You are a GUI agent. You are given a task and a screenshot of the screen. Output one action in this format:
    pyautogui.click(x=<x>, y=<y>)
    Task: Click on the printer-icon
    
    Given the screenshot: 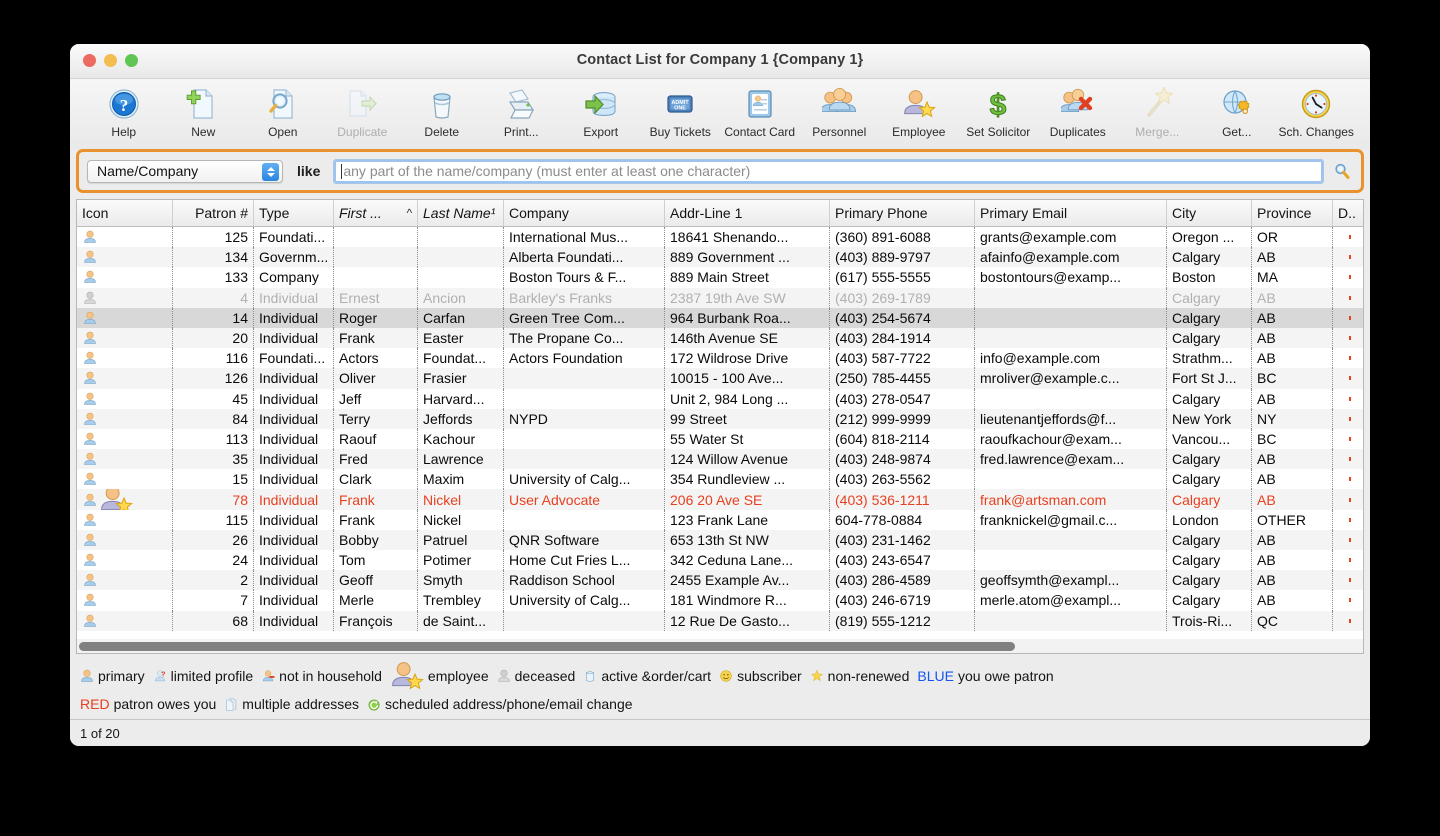 What is the action you would take?
    pyautogui.click(x=521, y=104)
    